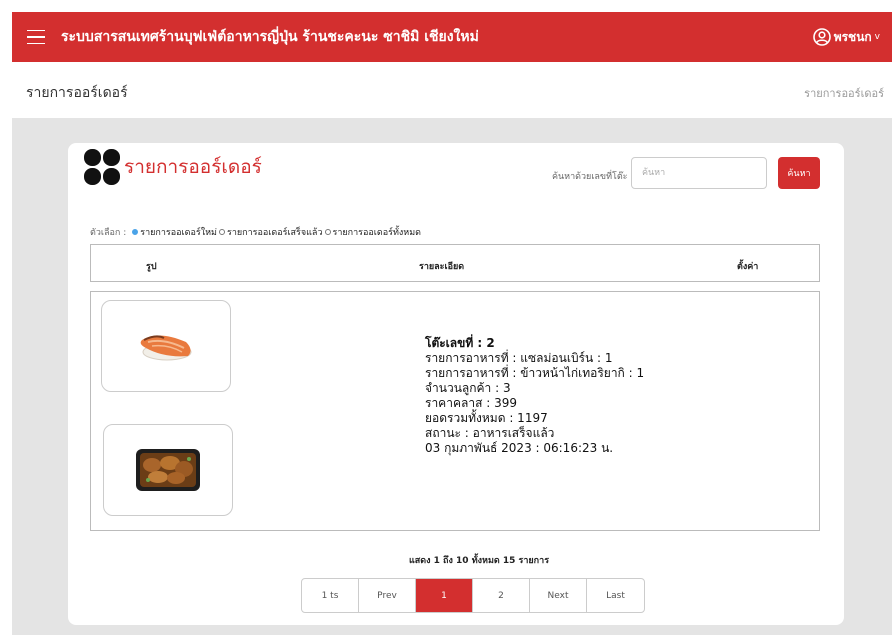 The width and height of the screenshot is (892, 635). Describe the element at coordinates (468, 388) in the screenshot. I see `order-customer-count: จำนวนลูกค้า : 3` at that location.